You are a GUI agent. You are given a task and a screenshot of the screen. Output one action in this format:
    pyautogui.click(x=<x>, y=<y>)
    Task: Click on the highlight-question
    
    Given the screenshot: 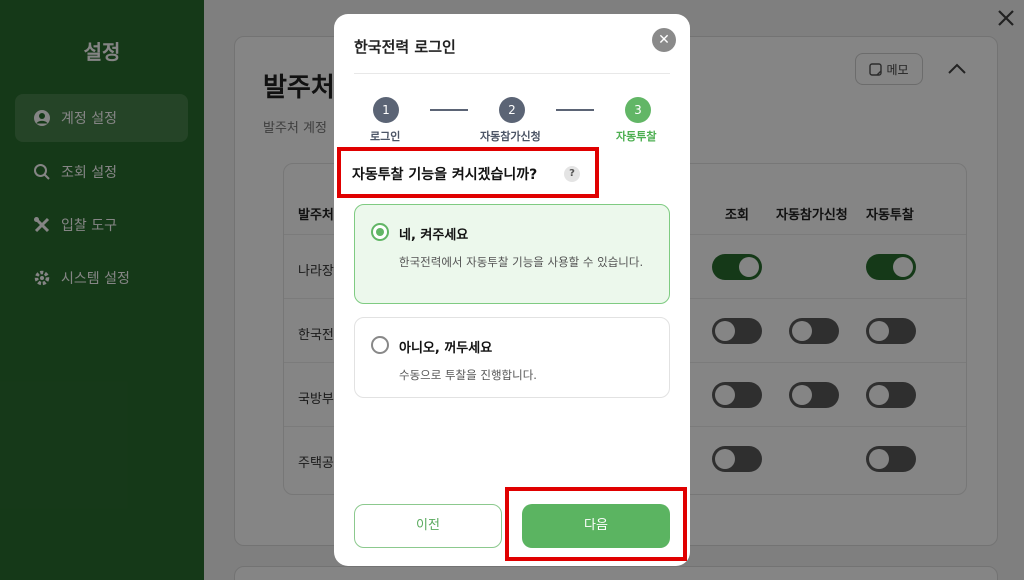 What is the action you would take?
    pyautogui.click(x=468, y=172)
    